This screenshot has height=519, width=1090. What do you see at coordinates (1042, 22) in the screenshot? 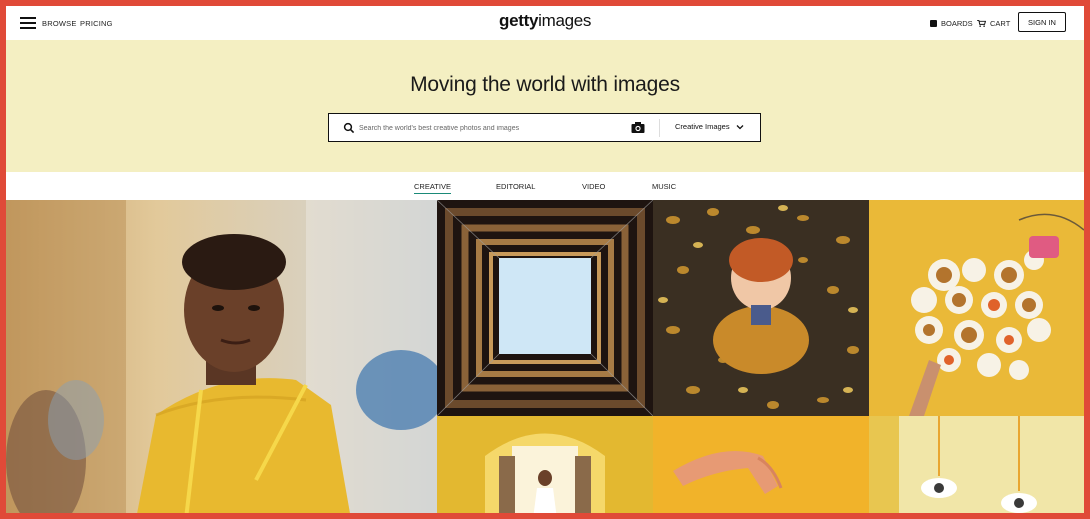
I see `sign-in-button: SIGN IN` at bounding box center [1042, 22].